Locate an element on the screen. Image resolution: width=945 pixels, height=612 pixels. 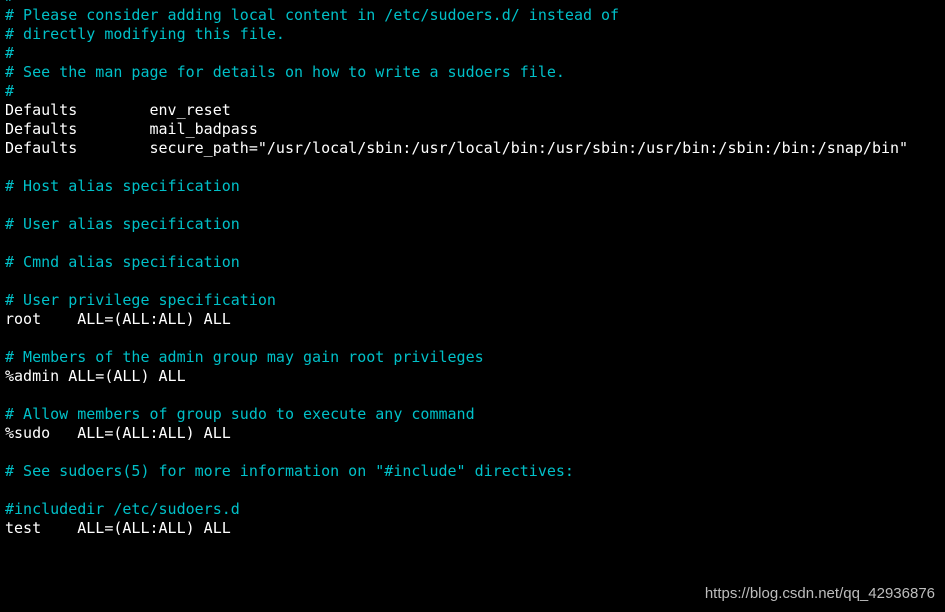
config-line: root ALL=(ALL:ALL) ALL is located at coordinates (118, 319).